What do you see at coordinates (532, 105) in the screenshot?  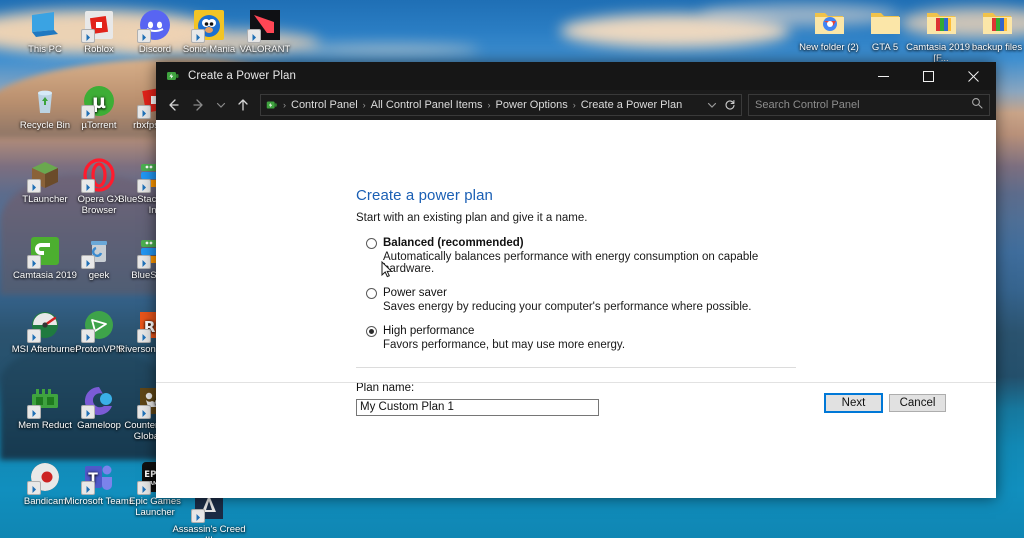 I see `breadcrumb-item-power-options: Power Options` at bounding box center [532, 105].